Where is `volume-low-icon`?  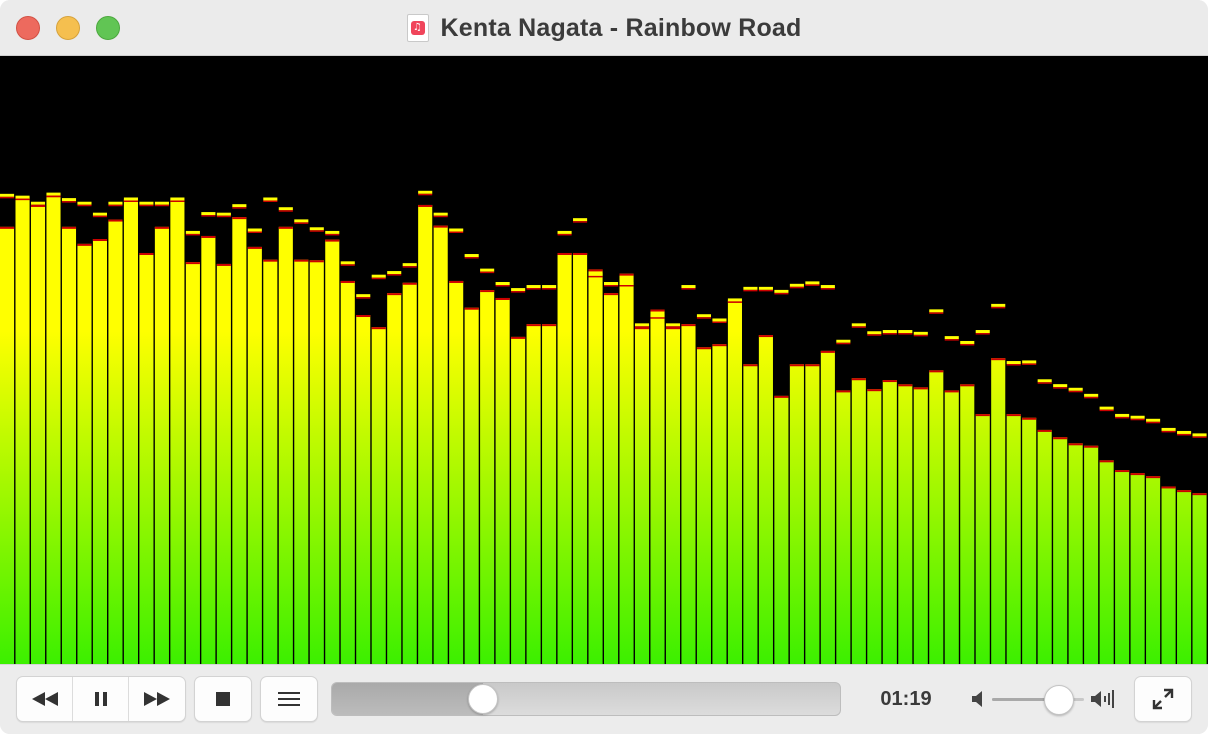
volume-low-icon is located at coordinates (979, 699).